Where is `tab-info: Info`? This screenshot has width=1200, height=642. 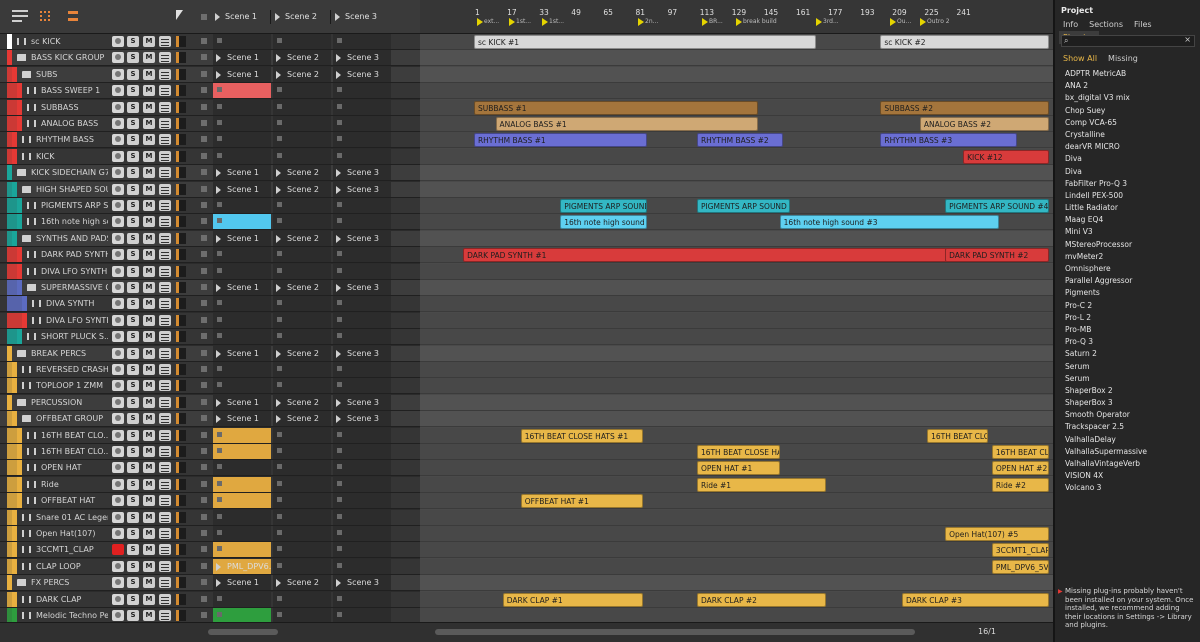 tab-info: Info is located at coordinates (1070, 24).